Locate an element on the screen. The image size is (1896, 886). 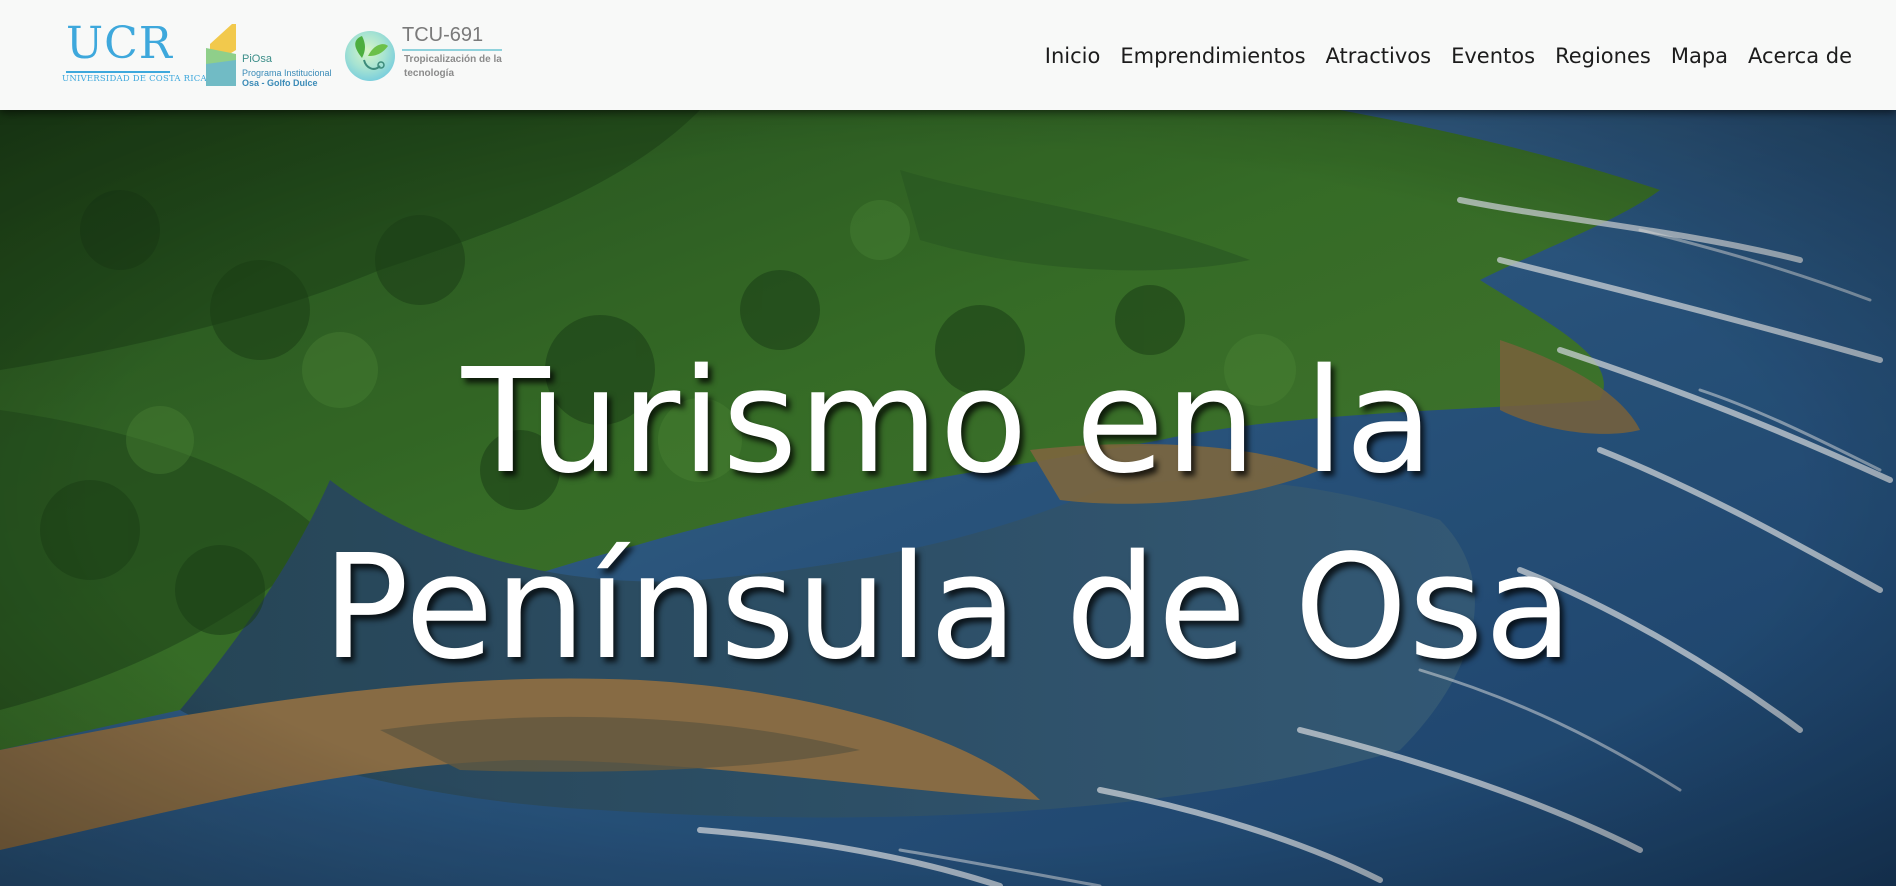
ucr-logo: UCR UNIVERSIDAD DE COSTA RICA is located at coordinates (133, 52).